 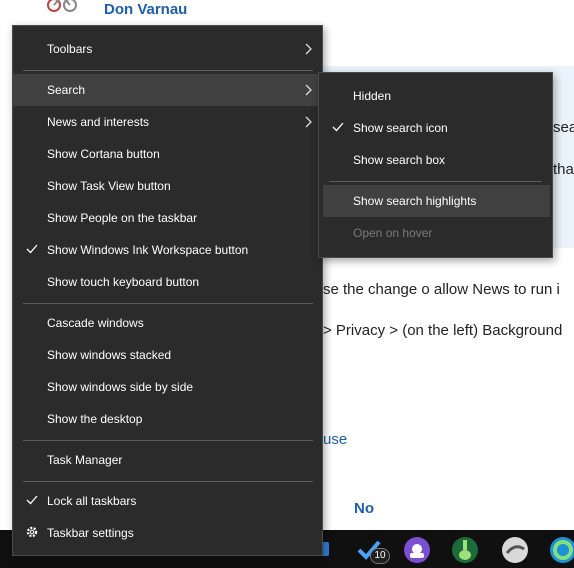 I want to click on menu-item-show-cortana: Show Cortana button, so click(x=167, y=154).